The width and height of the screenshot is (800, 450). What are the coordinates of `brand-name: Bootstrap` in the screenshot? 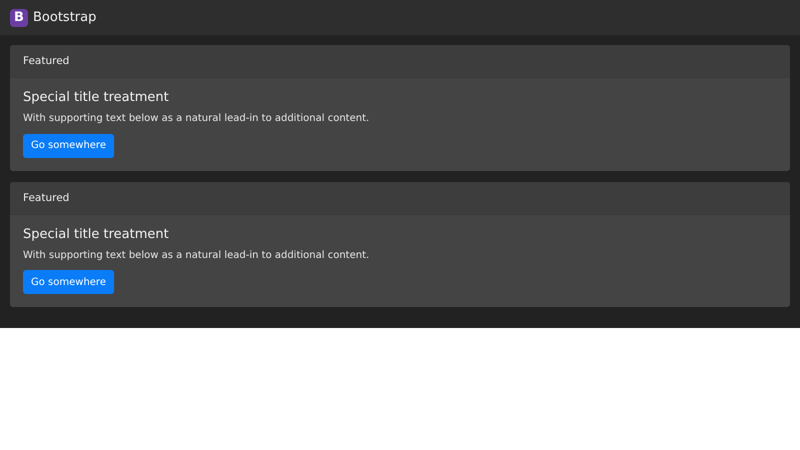 It's located at (64, 17).